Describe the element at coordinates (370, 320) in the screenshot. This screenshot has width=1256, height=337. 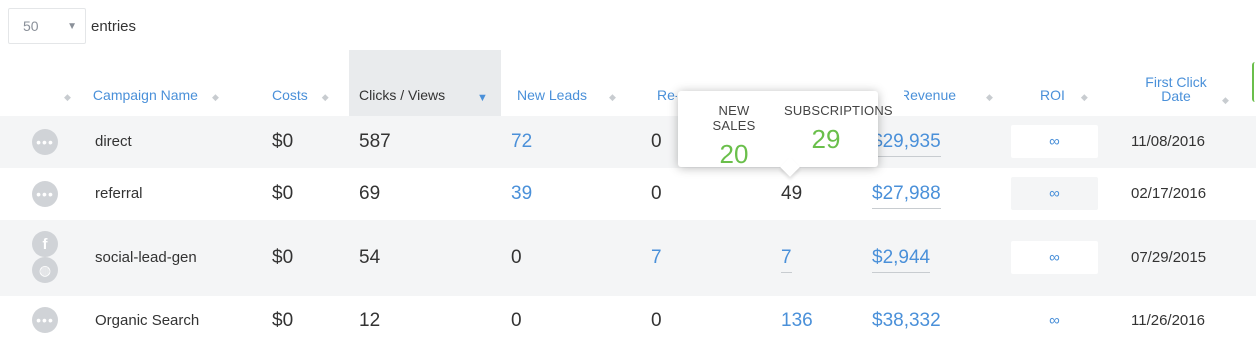
I see `clicks-value: 12` at that location.